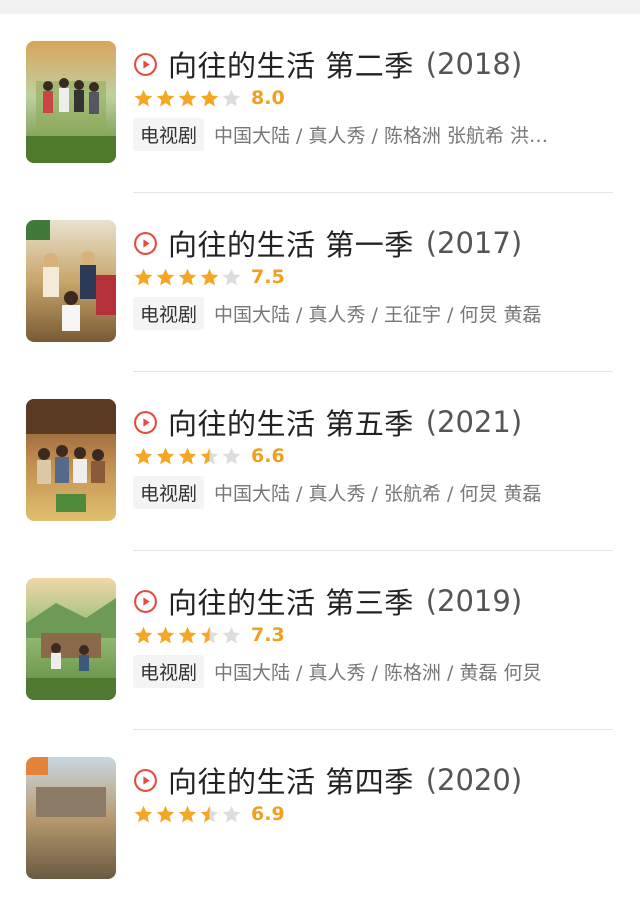  I want to click on title-row: 向往的生活 第二季 (2018), so click(327, 64).